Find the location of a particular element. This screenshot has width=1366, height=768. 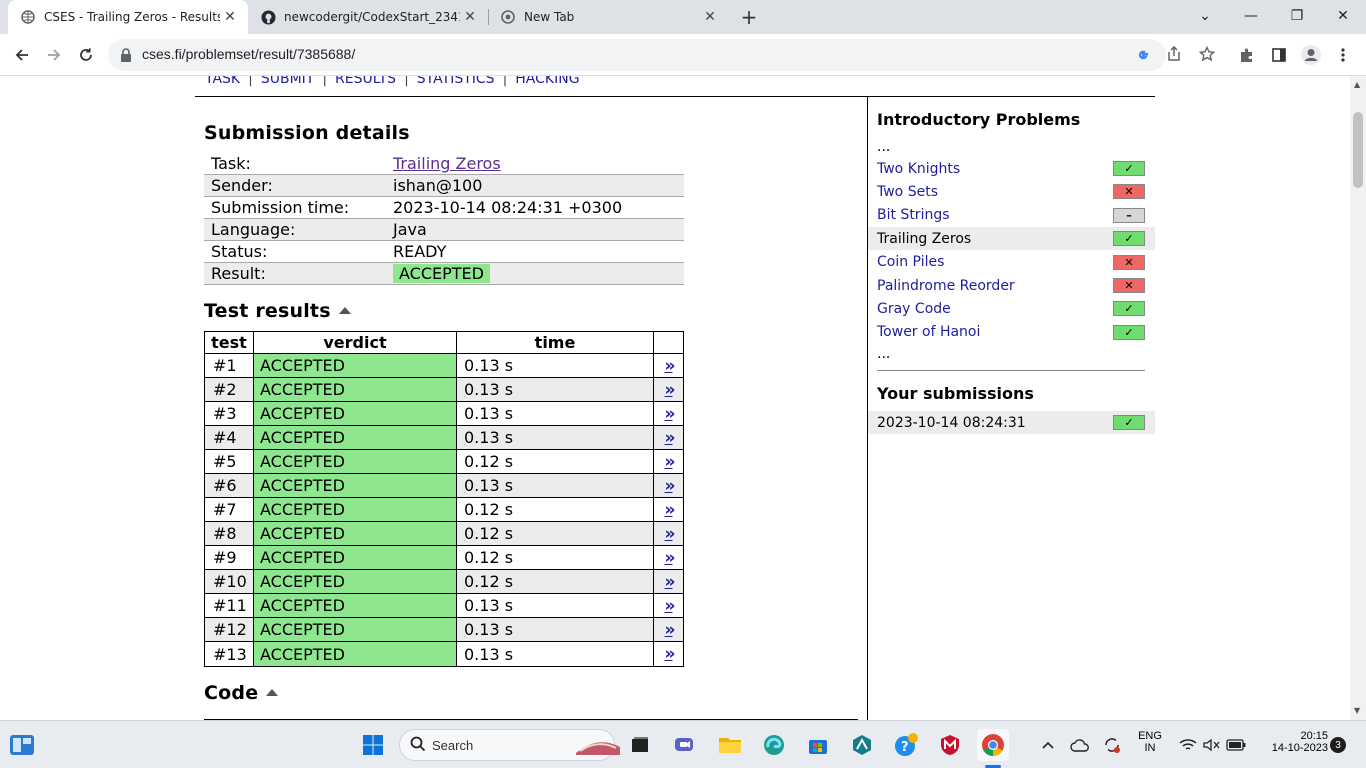

sidebar-item-coin-piles: Coin Piles ✕ is located at coordinates (1011, 262).